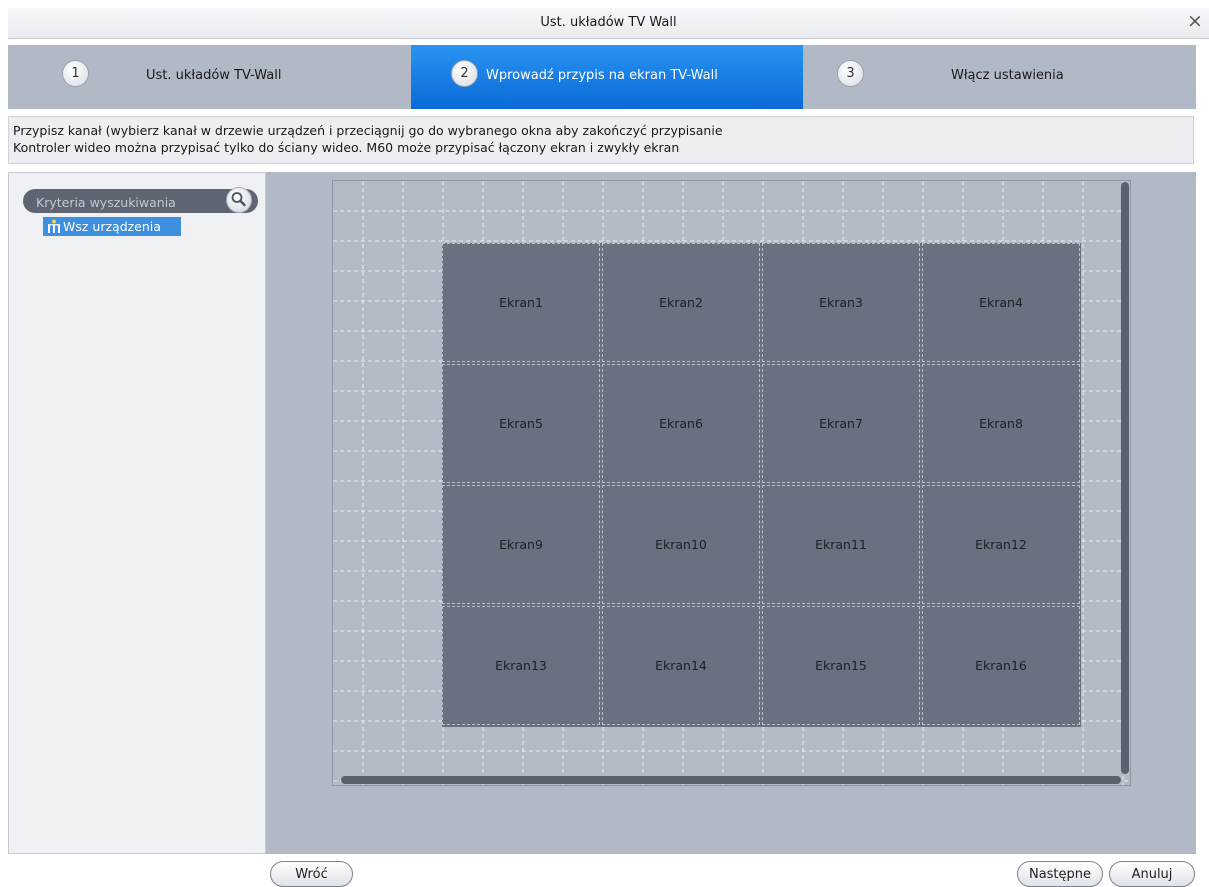 This screenshot has width=1209, height=887. Describe the element at coordinates (131, 202) in the screenshot. I see `search-input` at that location.